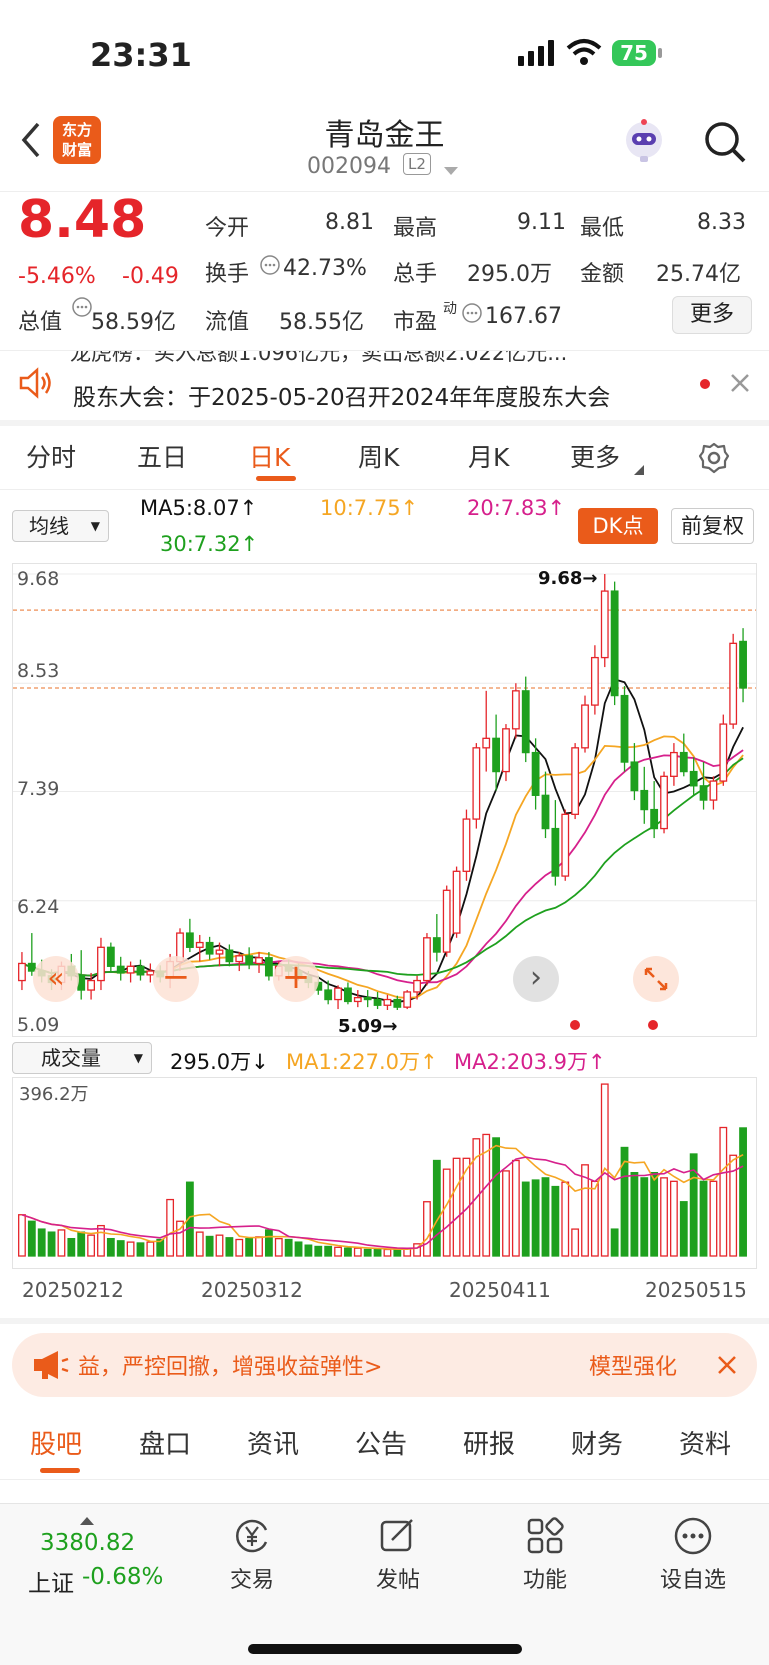 Image resolution: width=769 pixels, height=1665 pixels. I want to click on more-button: 更多, so click(712, 315).